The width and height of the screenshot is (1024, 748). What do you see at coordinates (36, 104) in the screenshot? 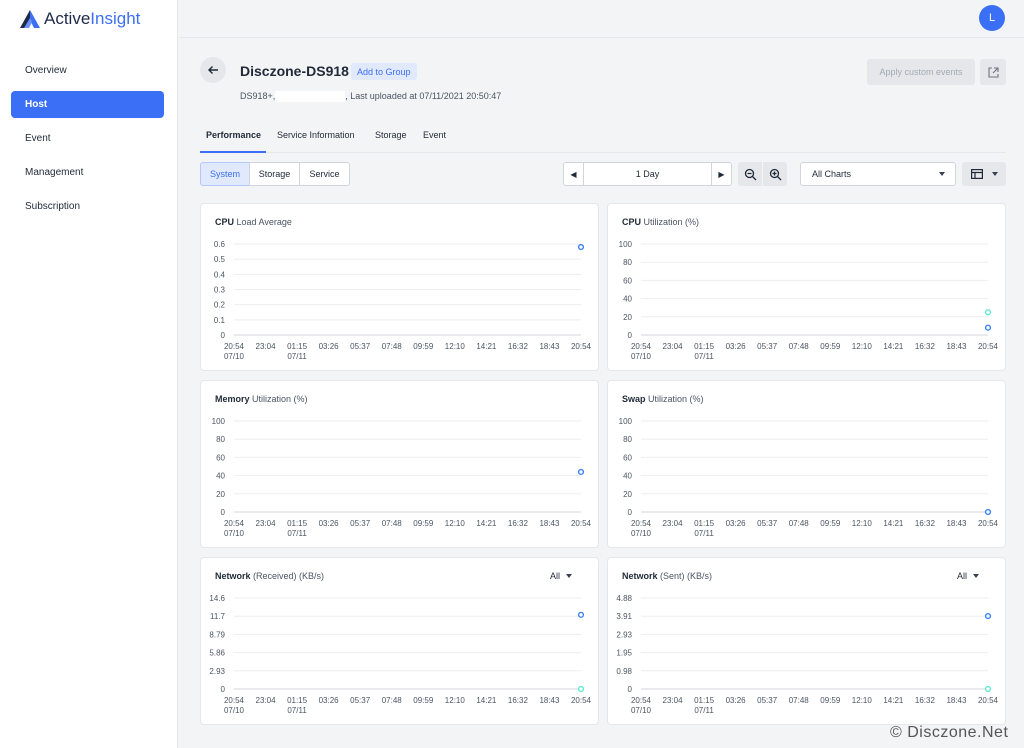
I see `sidebar-item-label: Host` at bounding box center [36, 104].